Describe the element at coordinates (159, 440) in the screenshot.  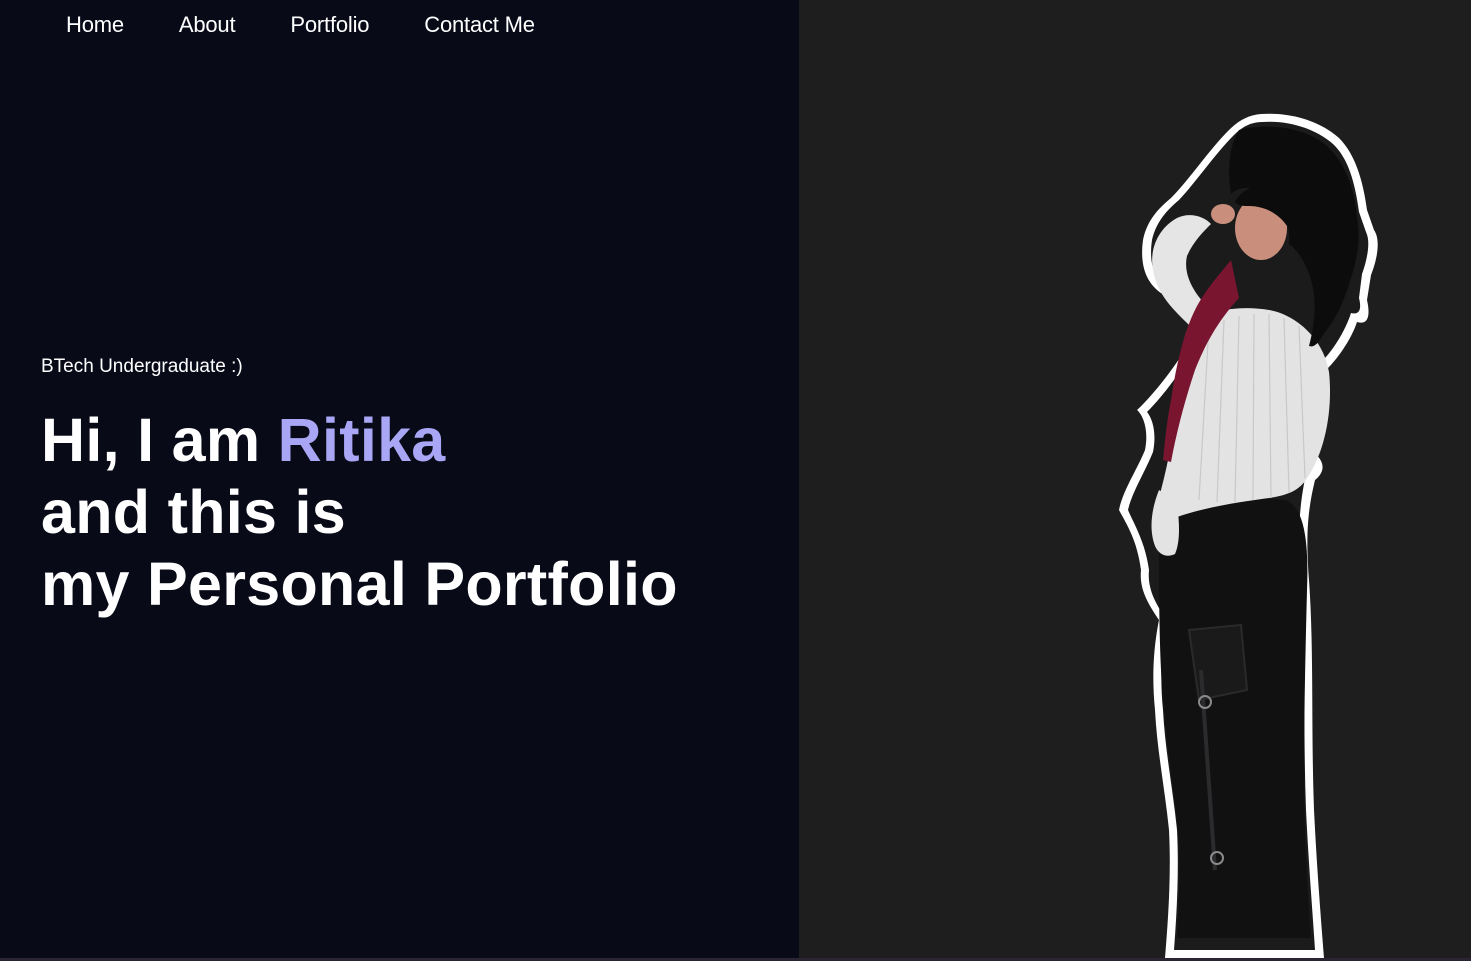
I see `headline-greeting: Hi, I am` at that location.